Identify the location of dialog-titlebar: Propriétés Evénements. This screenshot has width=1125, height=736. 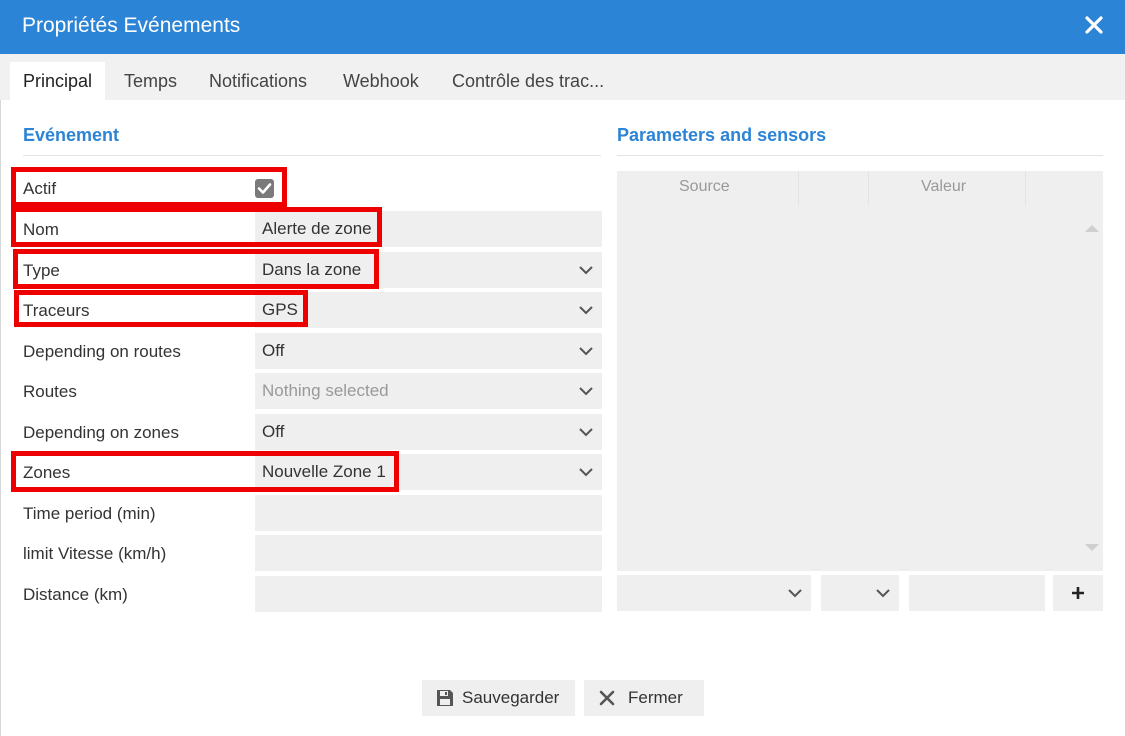
(562, 27).